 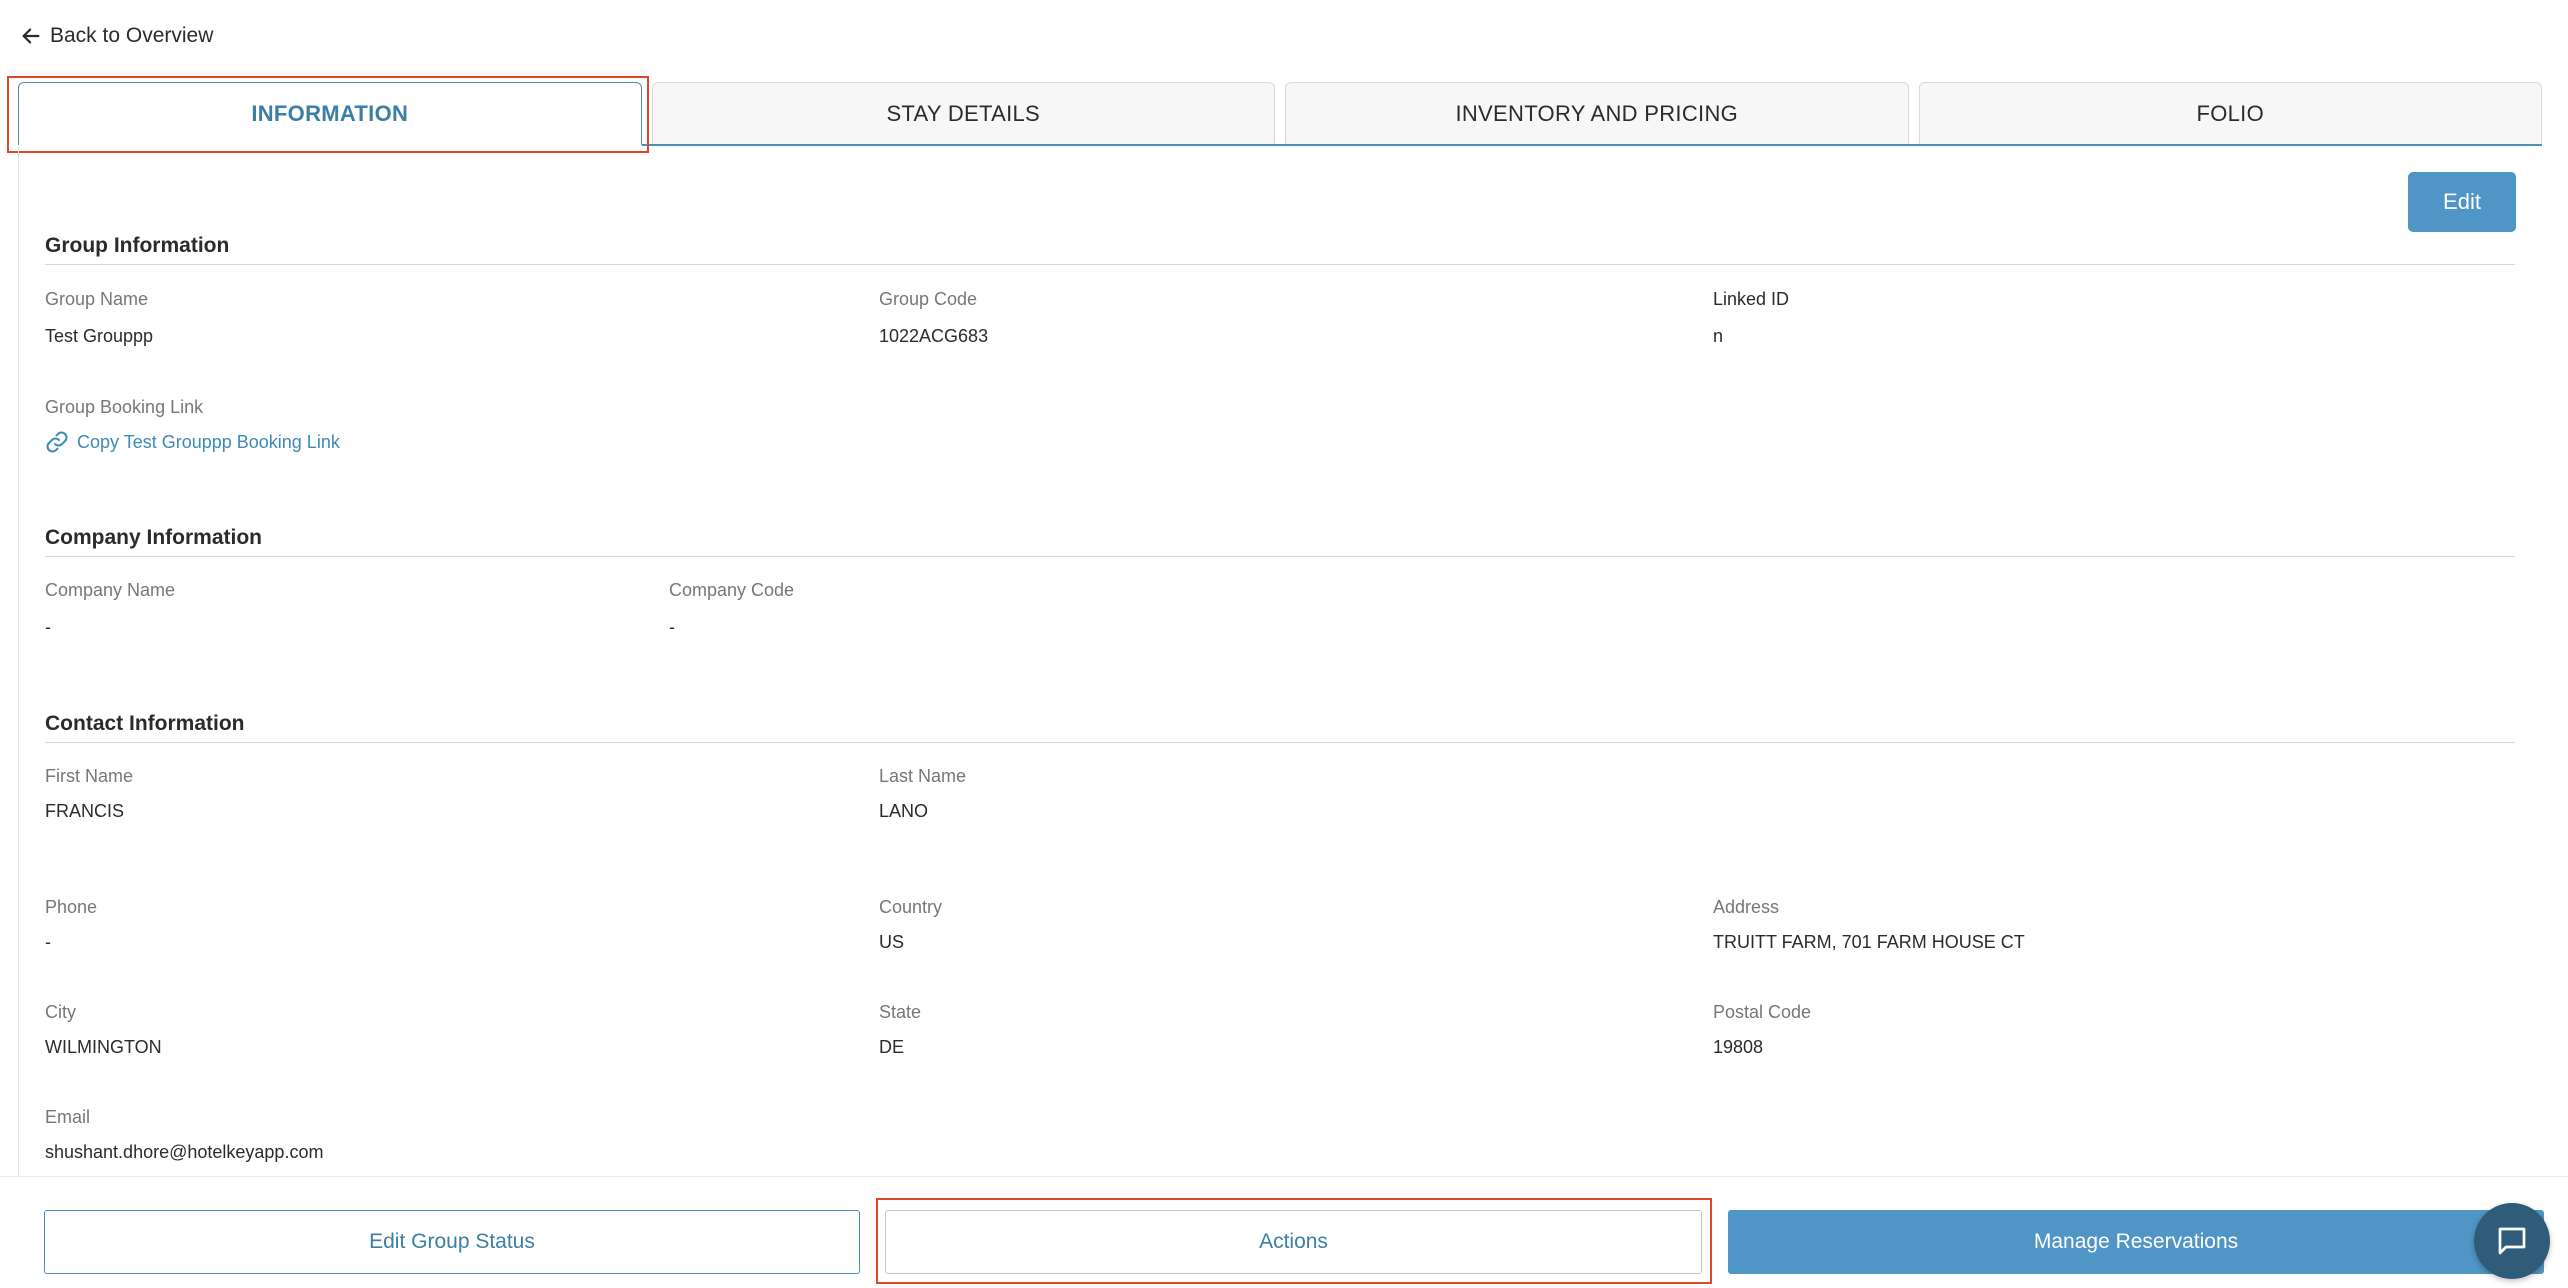 What do you see at coordinates (71, 907) in the screenshot?
I see `phone-label: Phone` at bounding box center [71, 907].